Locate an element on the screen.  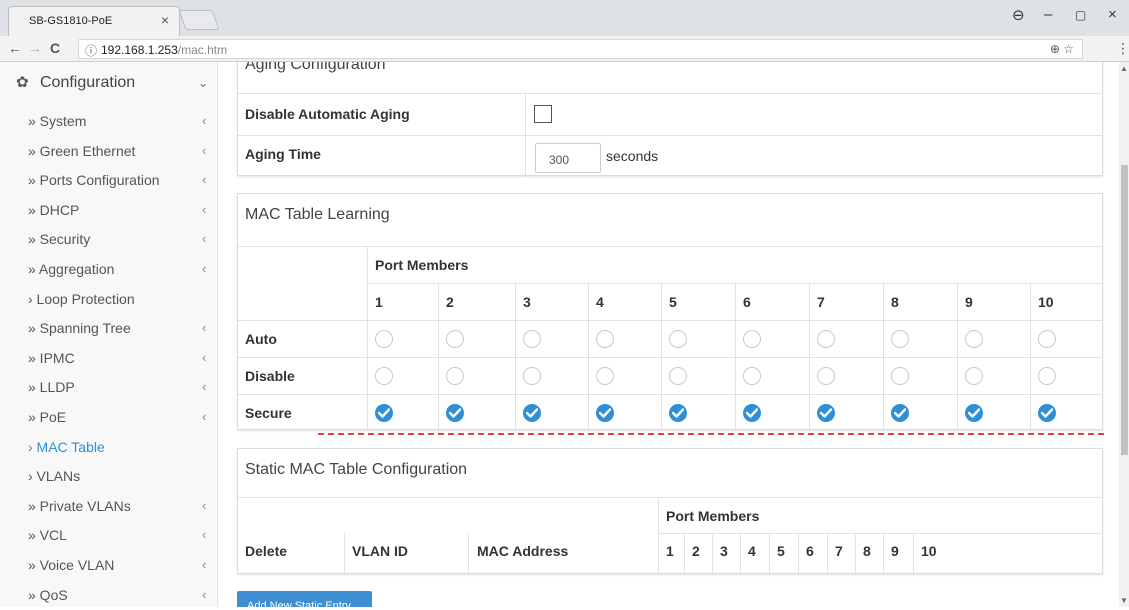
tab-close-icon: × is located at coordinates (165, 20).